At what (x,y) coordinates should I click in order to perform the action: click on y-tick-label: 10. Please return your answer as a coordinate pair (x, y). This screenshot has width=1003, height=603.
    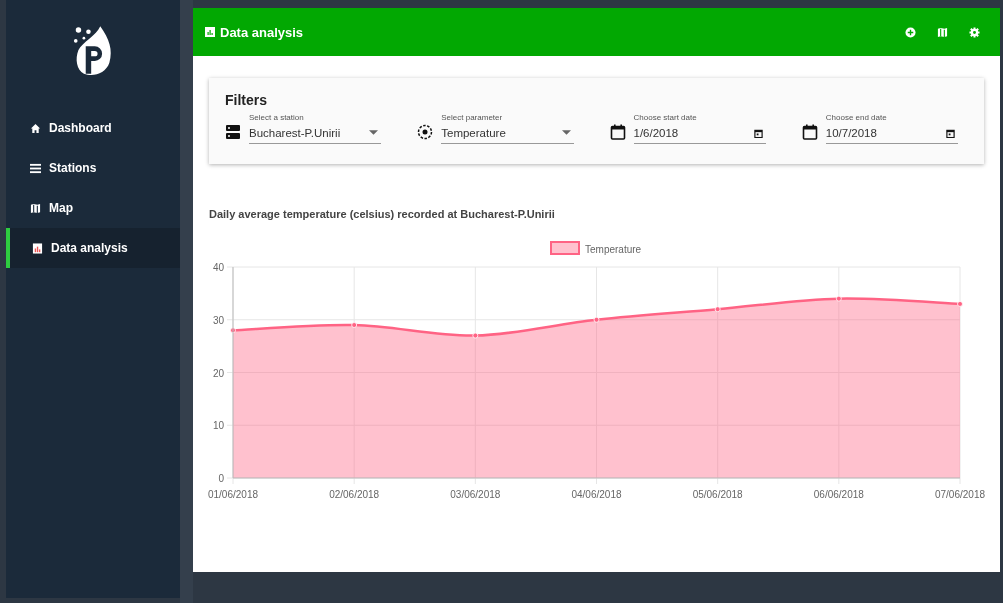
    Looking at the image, I should click on (218, 426).